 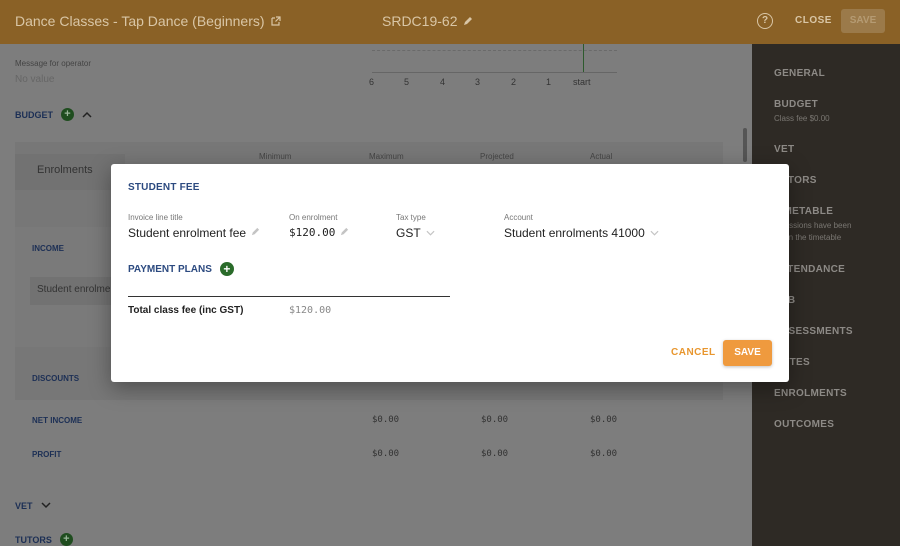 I want to click on dialog-title: STUDENT FEE, so click(x=164, y=187).